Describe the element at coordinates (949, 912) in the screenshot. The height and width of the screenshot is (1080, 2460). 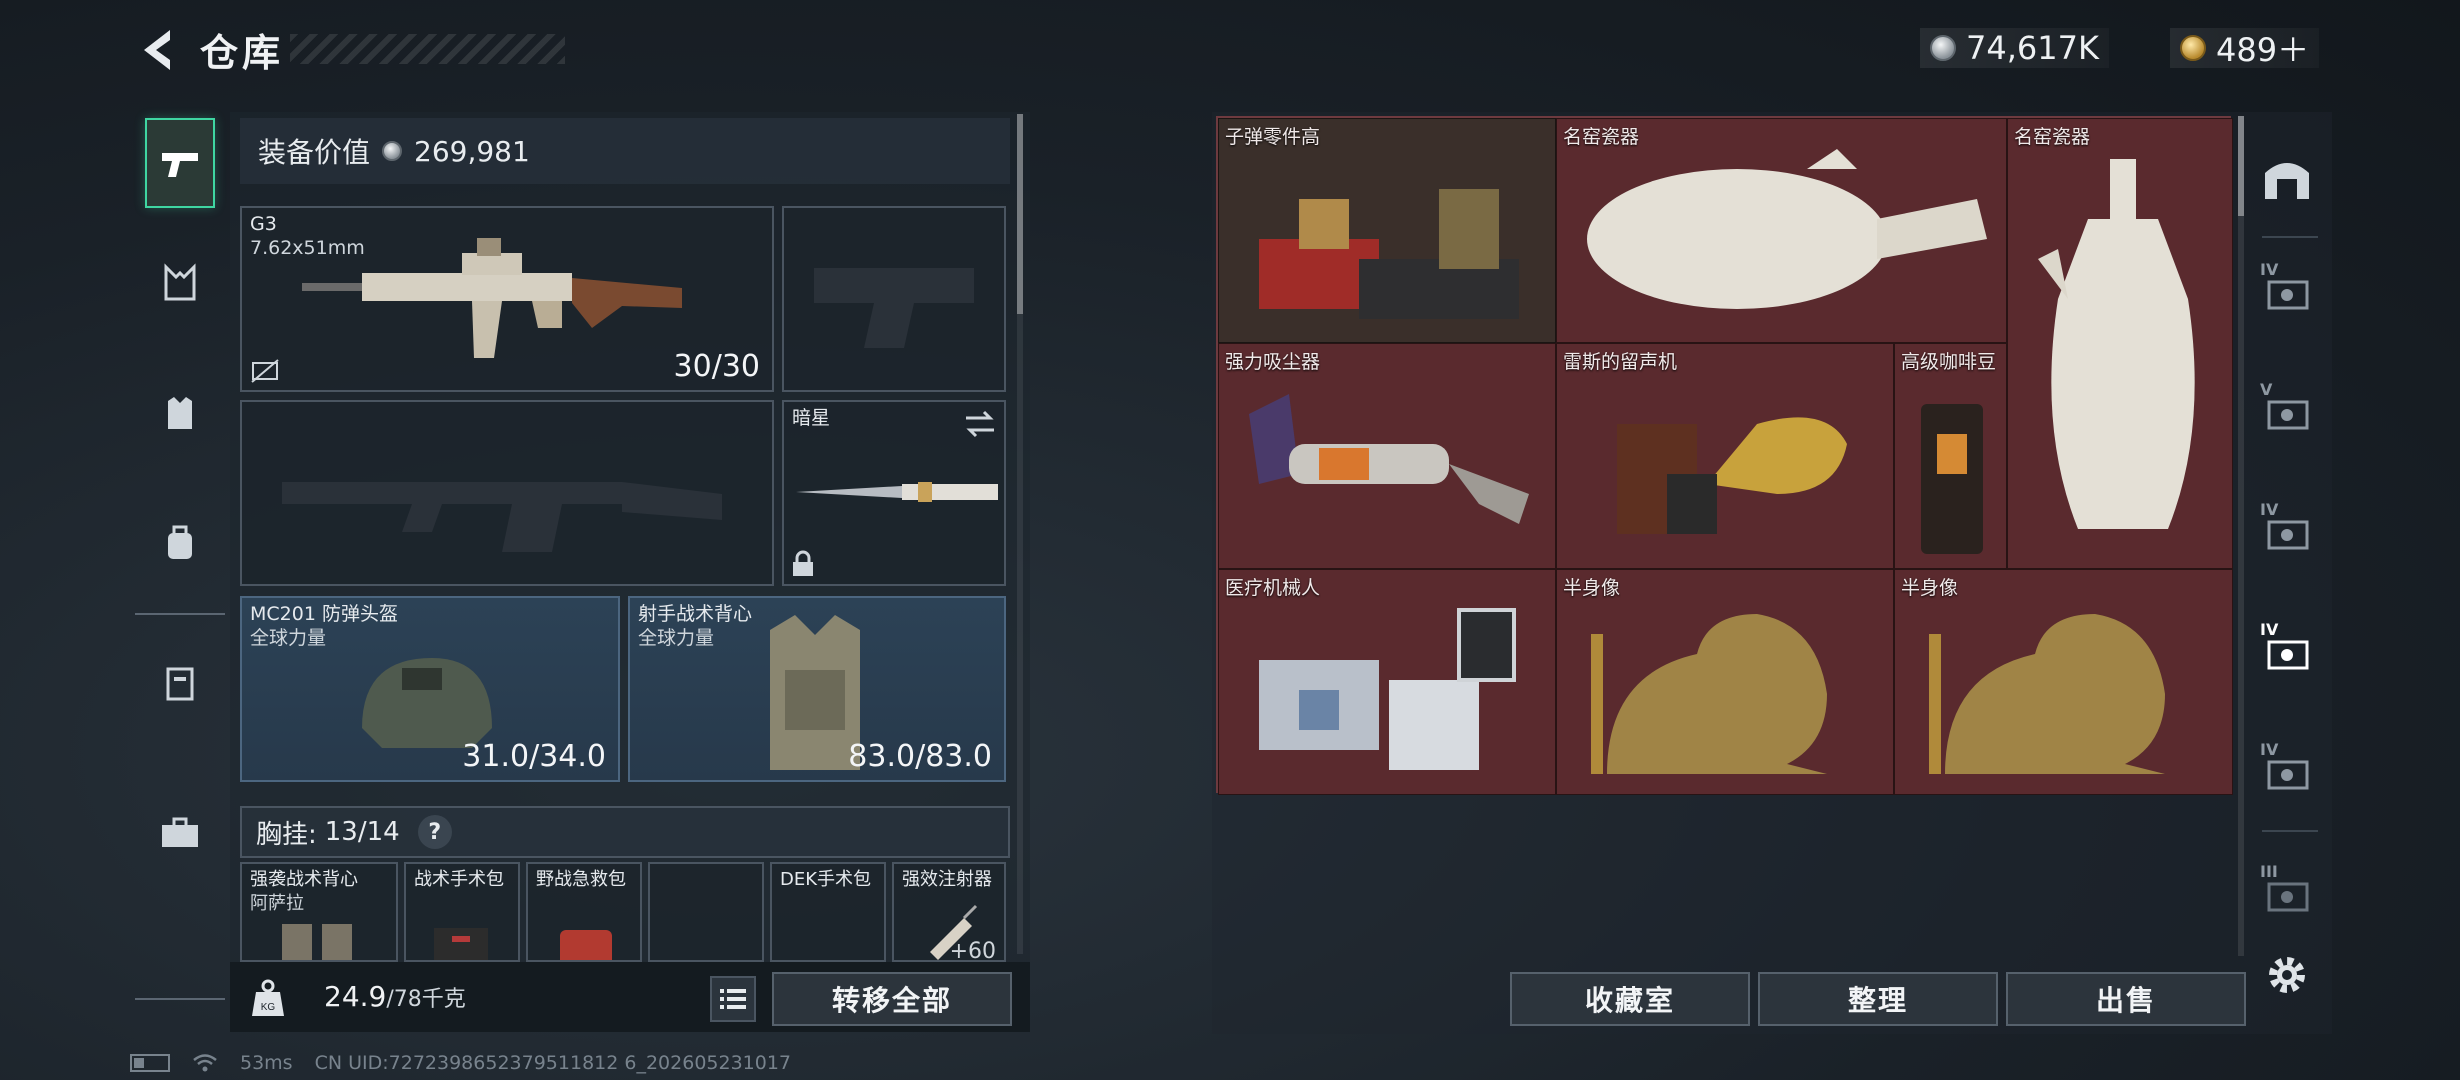
I see `chest-rig-item: 强效注射器 +60` at that location.